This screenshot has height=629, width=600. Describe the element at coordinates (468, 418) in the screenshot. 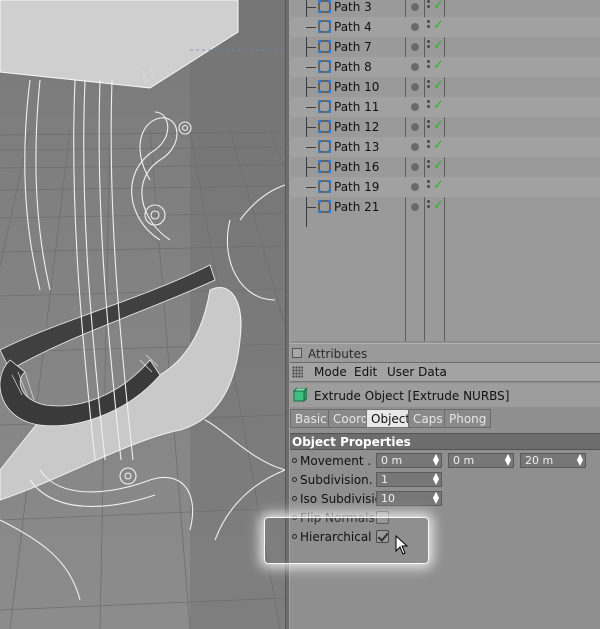

I see `tab-phong: Phong` at that location.